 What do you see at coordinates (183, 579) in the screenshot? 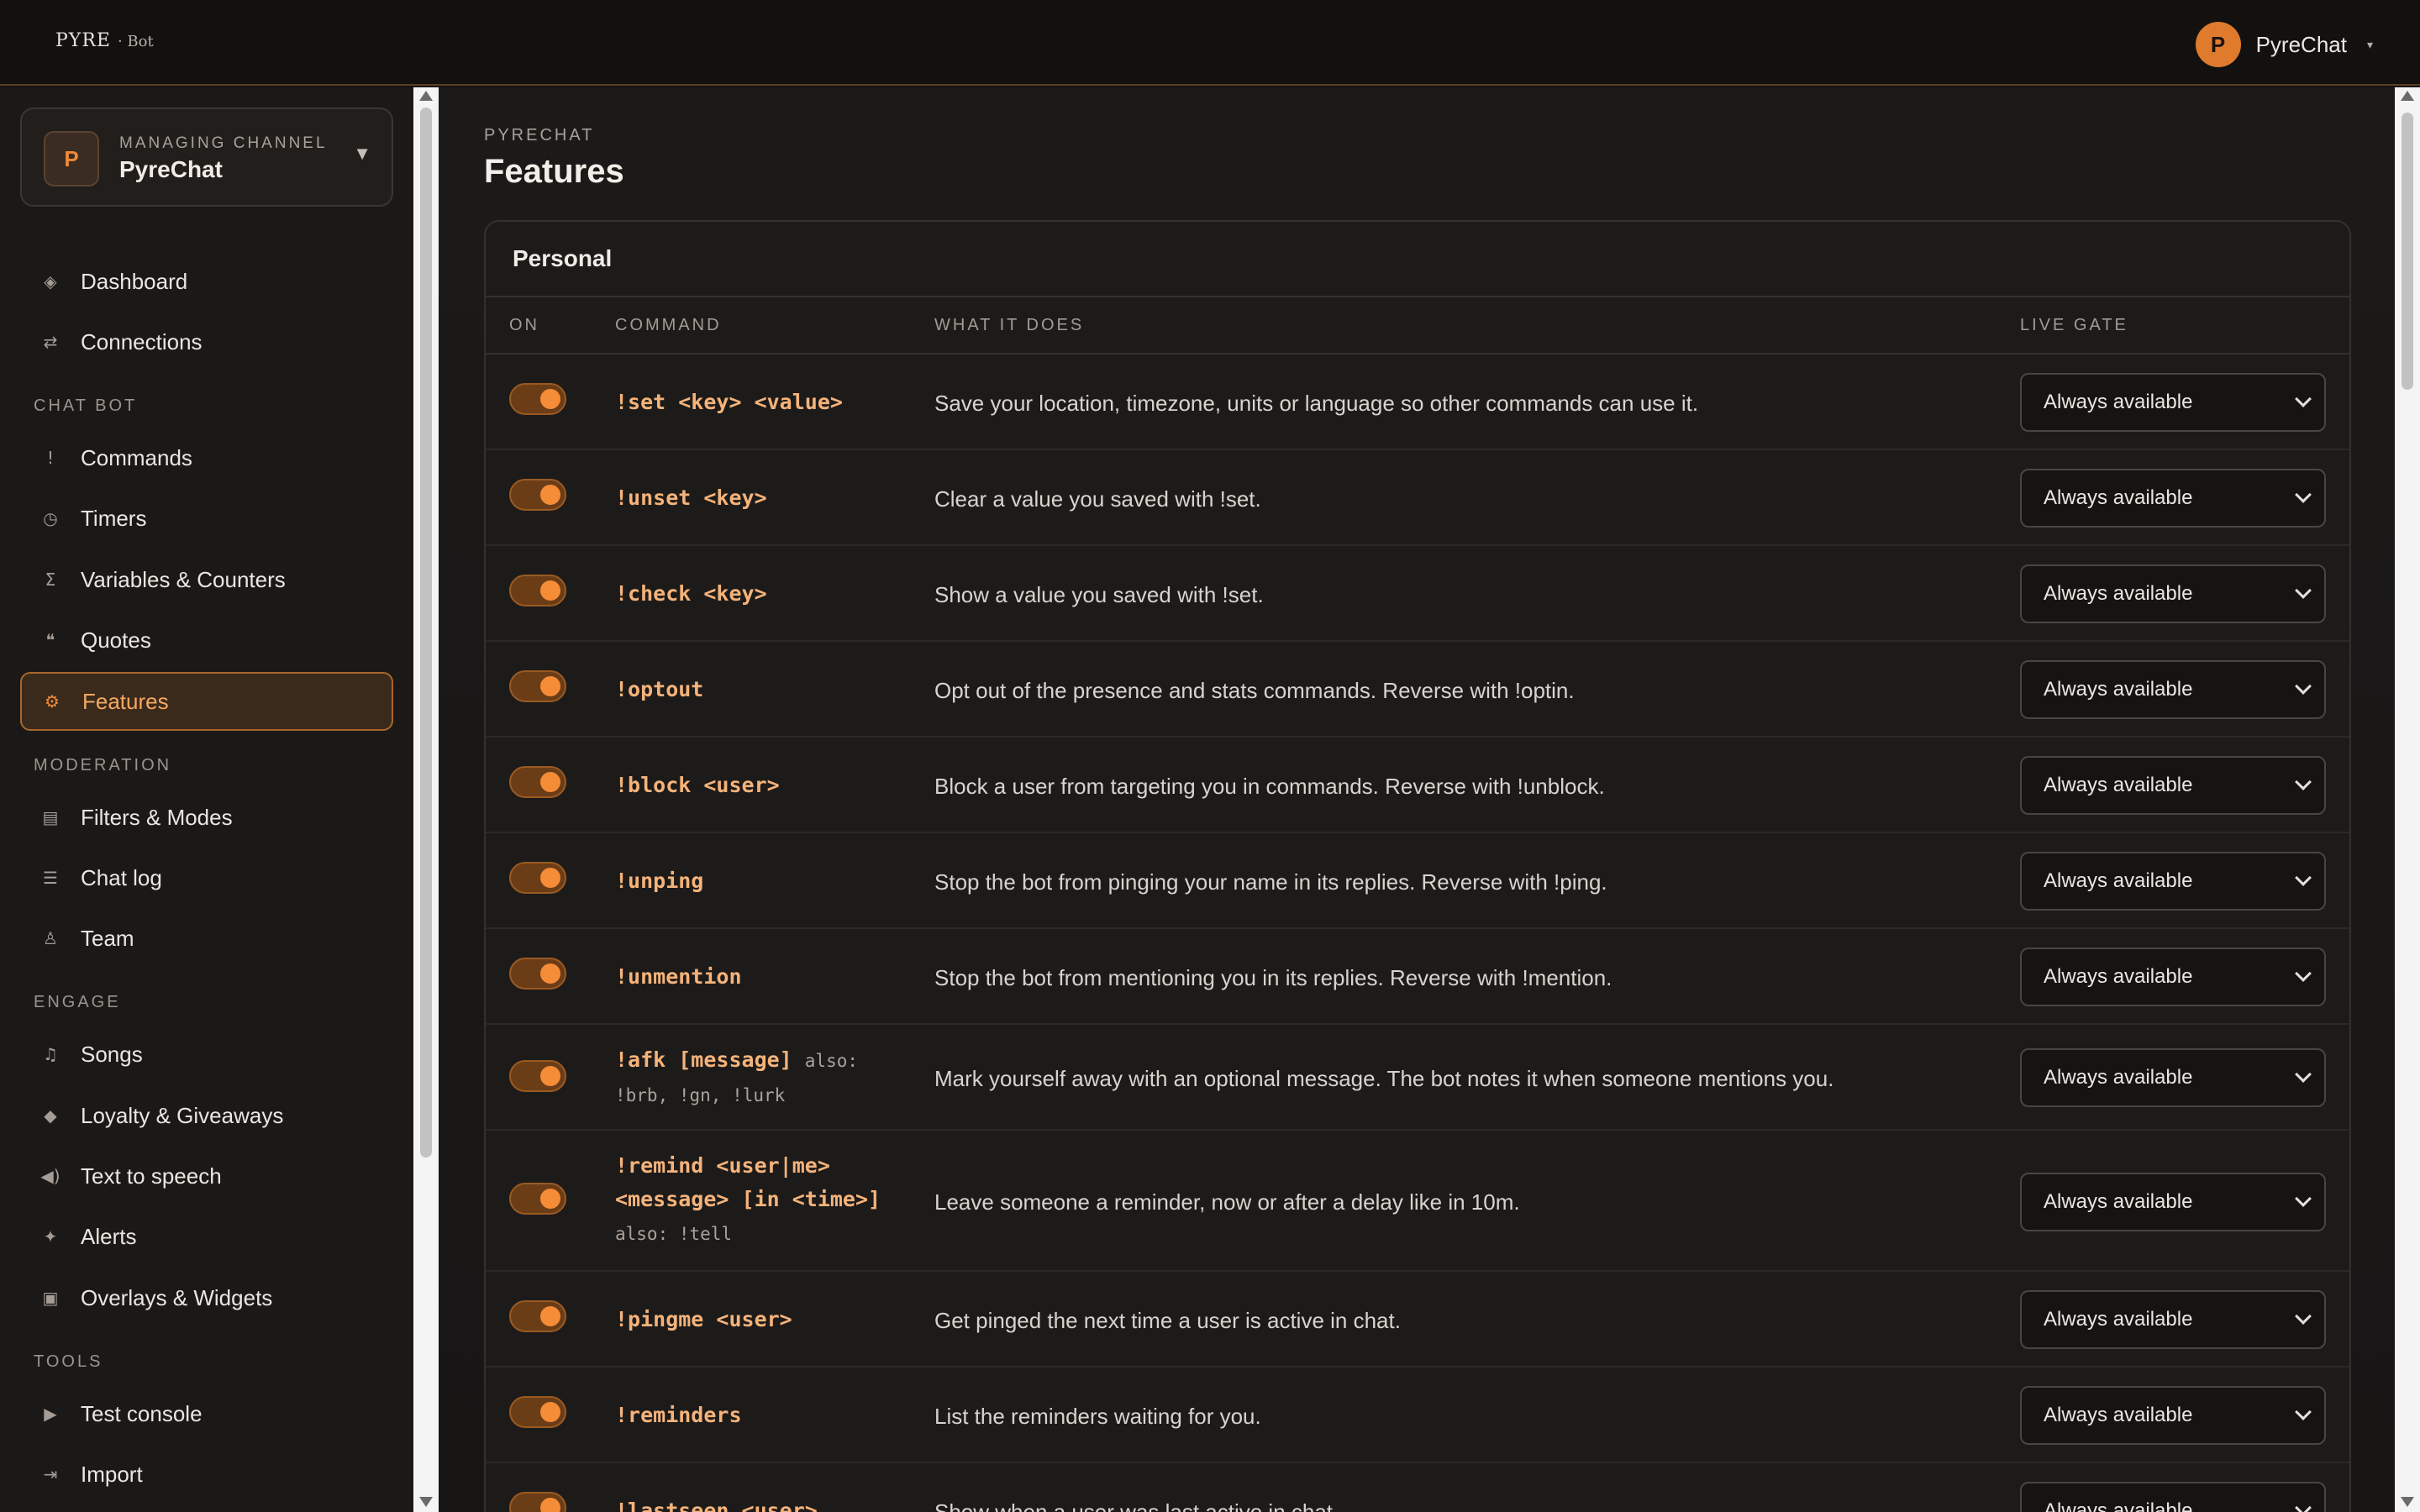
I see `sidebar-item-label: Variables & Counters` at bounding box center [183, 579].